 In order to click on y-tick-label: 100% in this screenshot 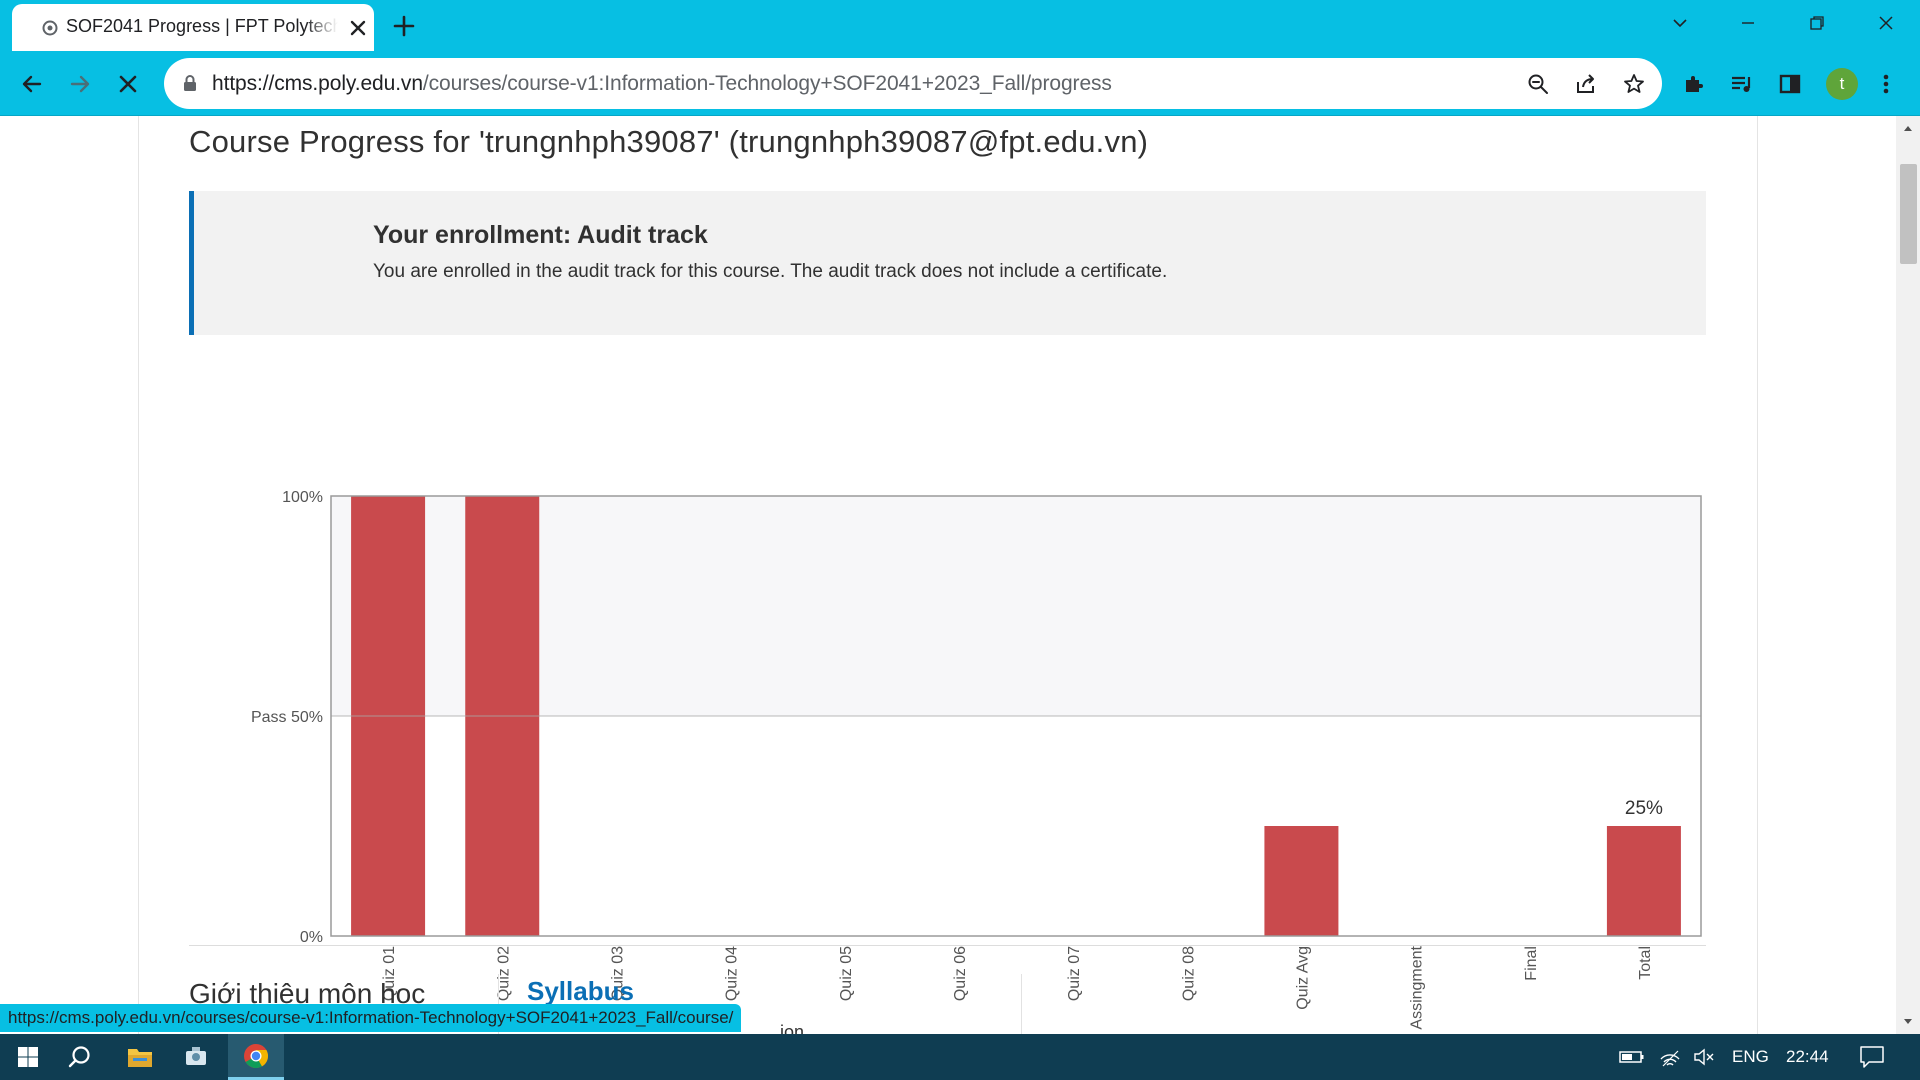, I will do `click(302, 497)`.